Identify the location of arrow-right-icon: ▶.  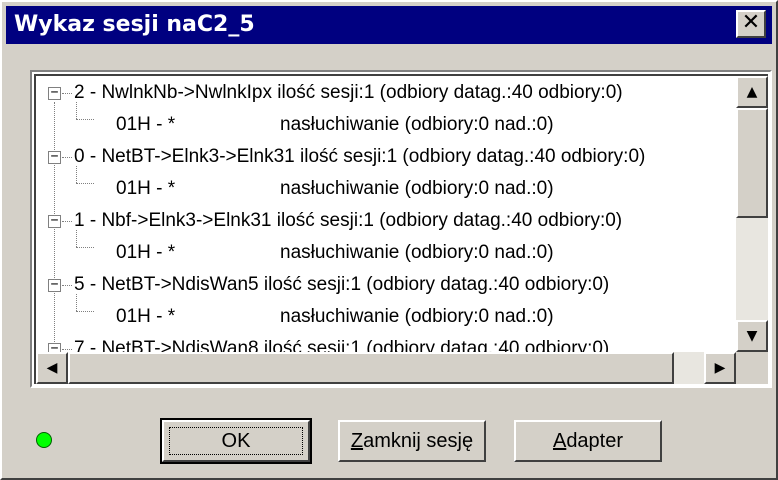
(720, 368).